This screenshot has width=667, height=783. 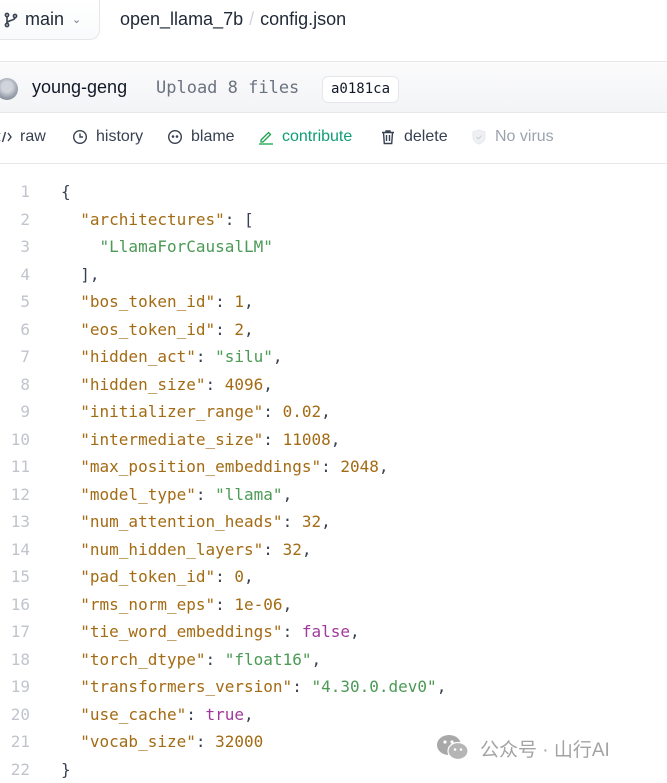 What do you see at coordinates (77, 20) in the screenshot?
I see `chevron-down-icon: ⌄` at bounding box center [77, 20].